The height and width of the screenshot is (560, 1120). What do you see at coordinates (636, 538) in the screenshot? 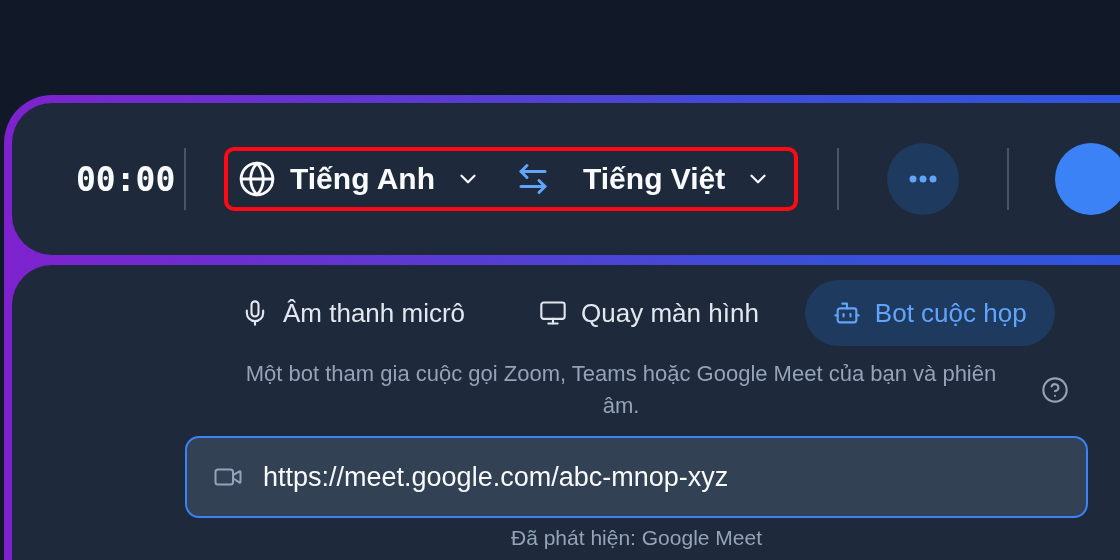
I see `detected-platform-text: Đã phát hiện: Google Meet` at bounding box center [636, 538].